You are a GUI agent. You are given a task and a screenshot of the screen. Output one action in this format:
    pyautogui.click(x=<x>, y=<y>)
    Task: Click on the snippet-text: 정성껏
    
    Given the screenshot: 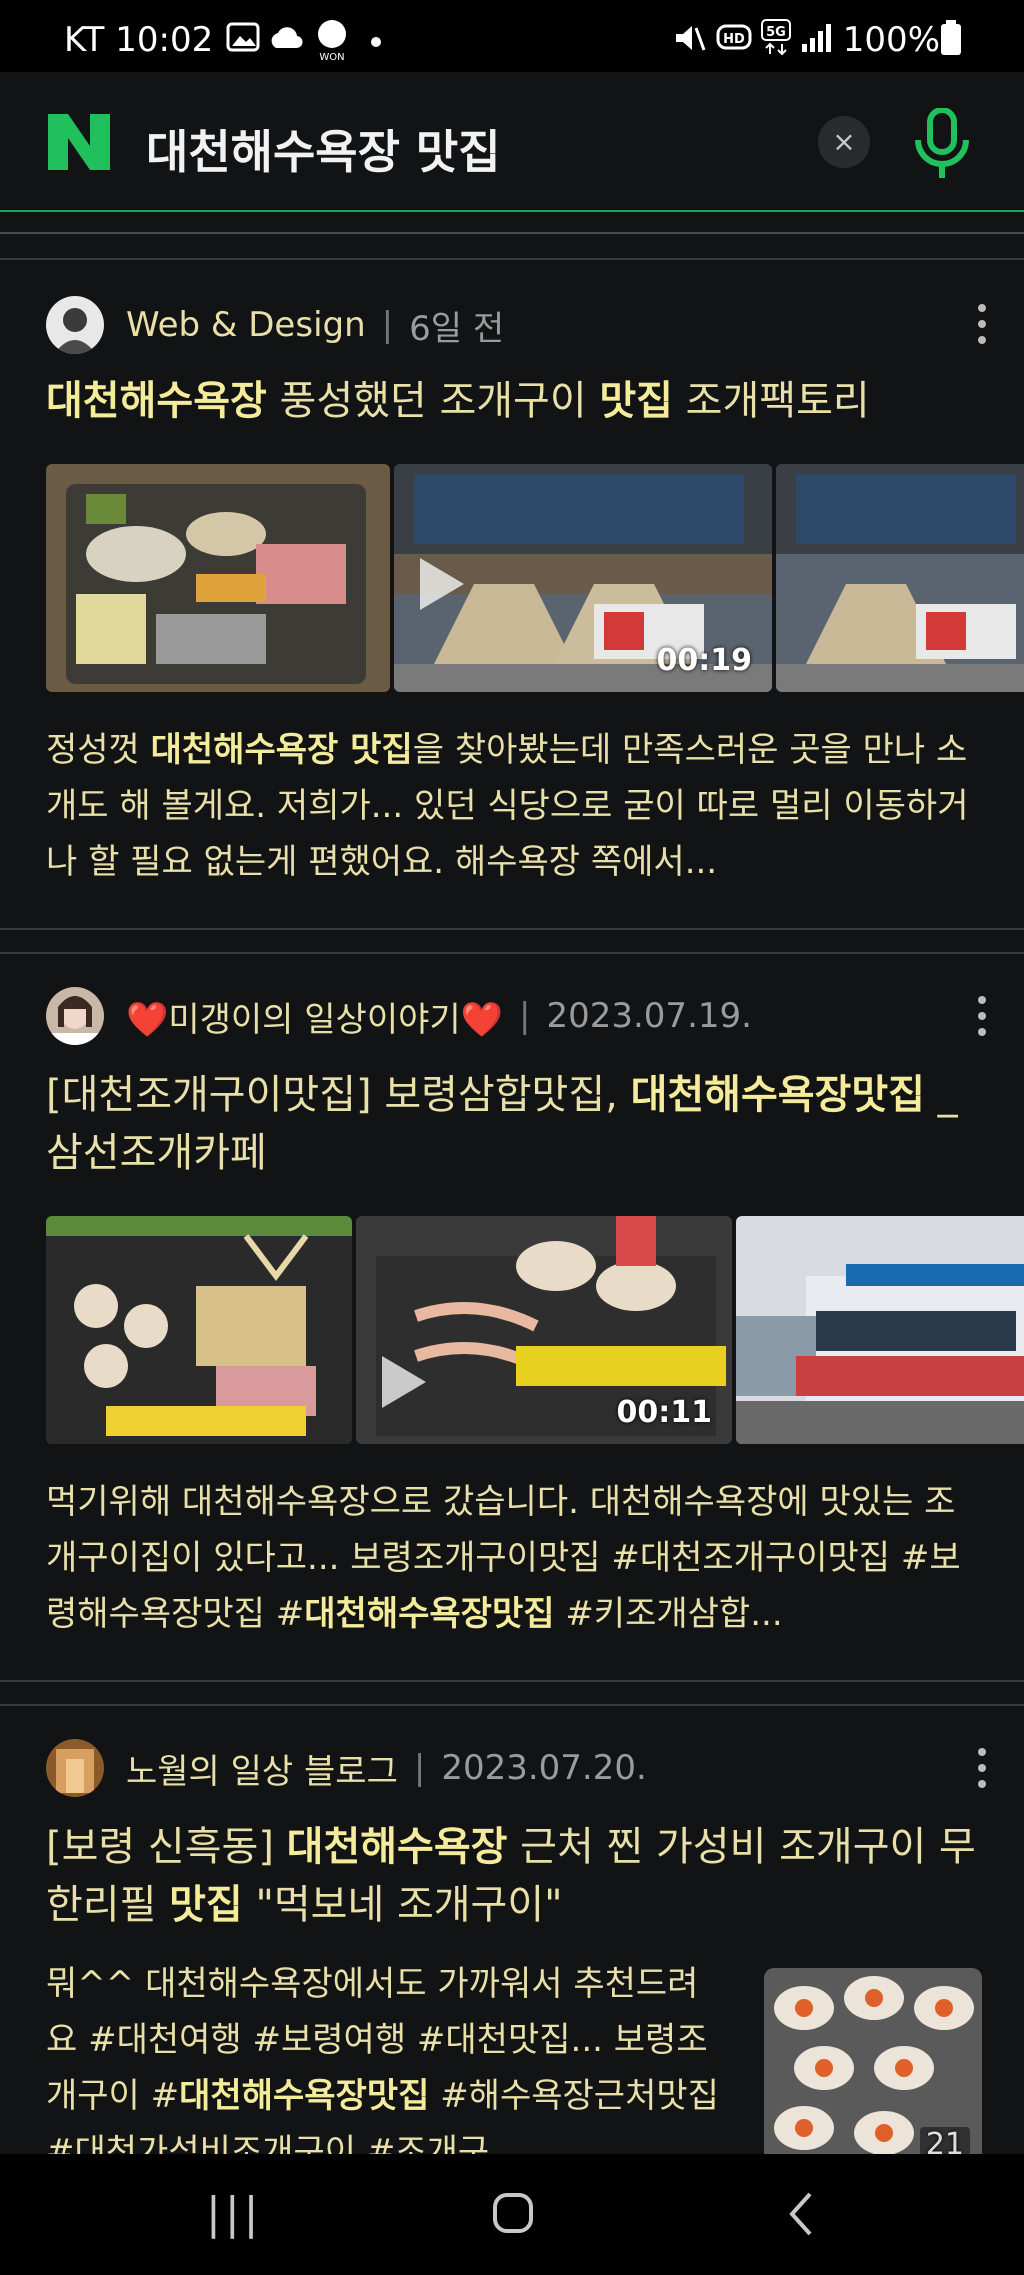 What is the action you would take?
    pyautogui.click(x=98, y=750)
    